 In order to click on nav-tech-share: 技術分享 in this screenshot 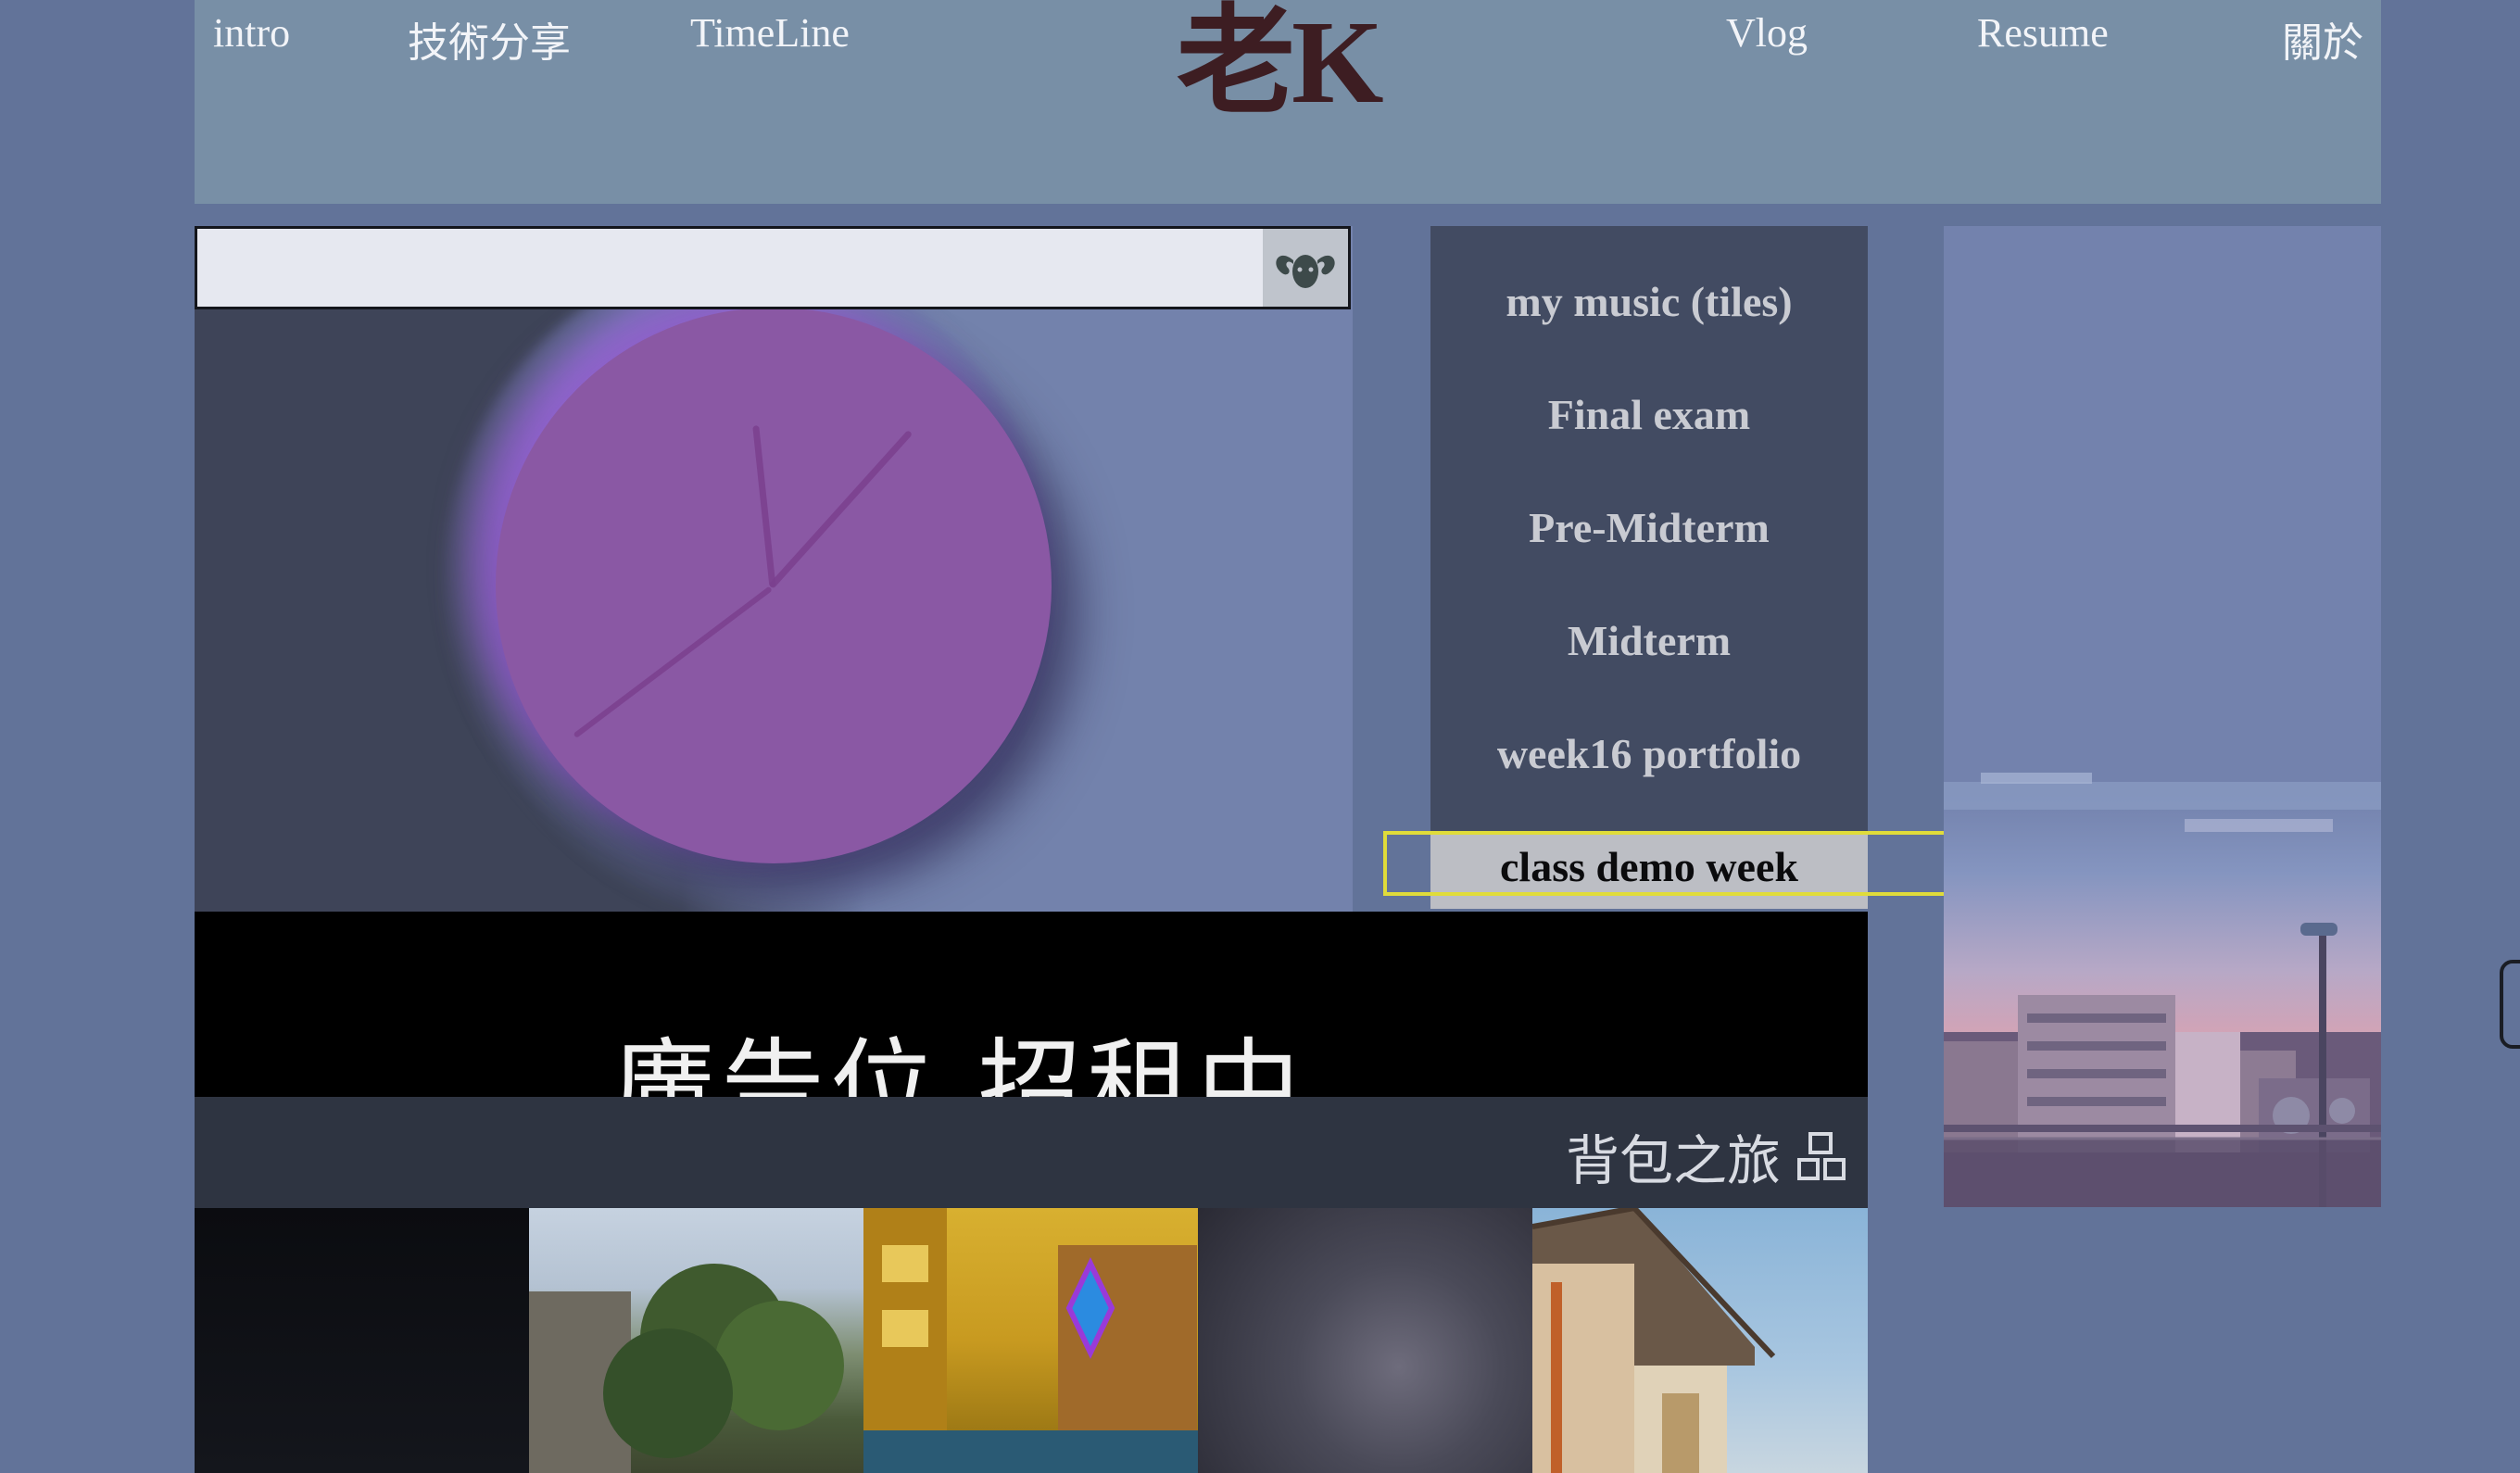, I will do `click(489, 39)`.